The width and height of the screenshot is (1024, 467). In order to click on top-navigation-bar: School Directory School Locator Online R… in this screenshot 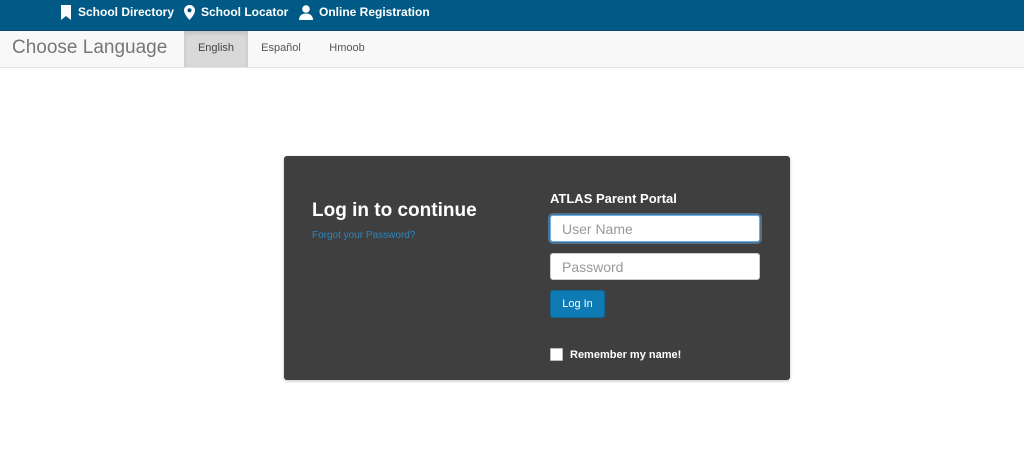, I will do `click(512, 15)`.